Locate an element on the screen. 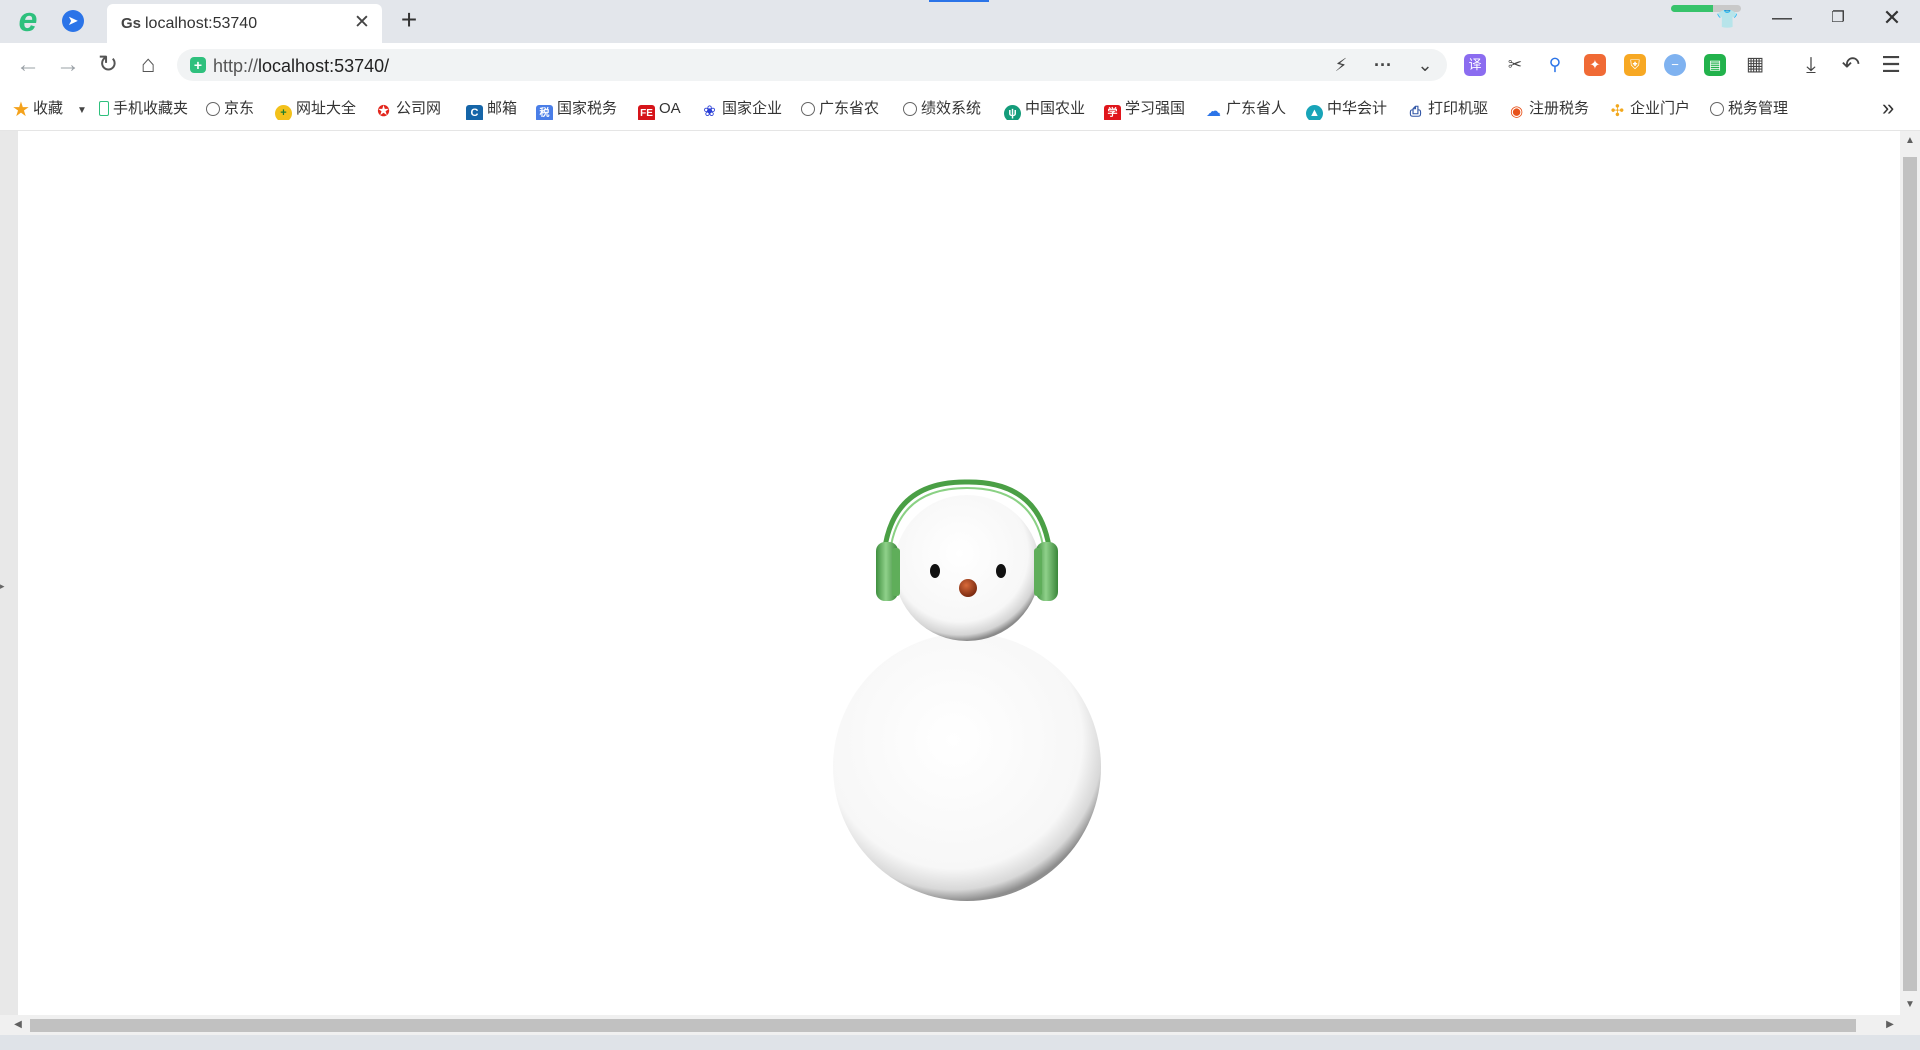  scroll-down-icon: ▼ is located at coordinates (1910, 1005).